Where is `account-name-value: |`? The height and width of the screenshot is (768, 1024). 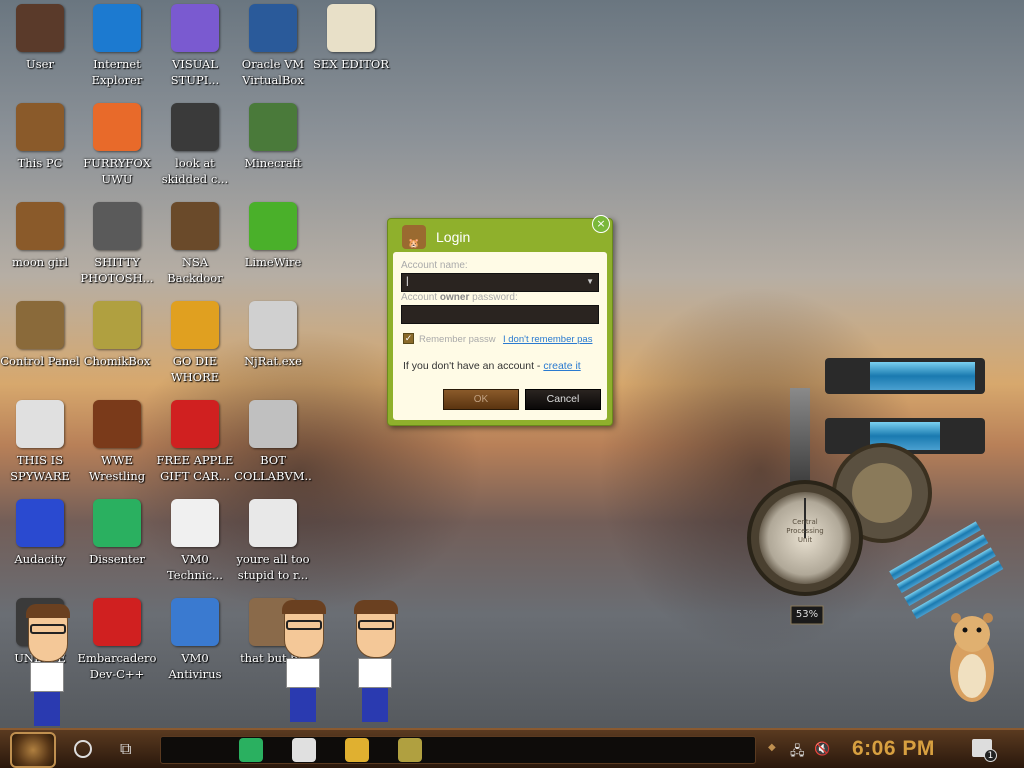 account-name-value: | is located at coordinates (407, 281).